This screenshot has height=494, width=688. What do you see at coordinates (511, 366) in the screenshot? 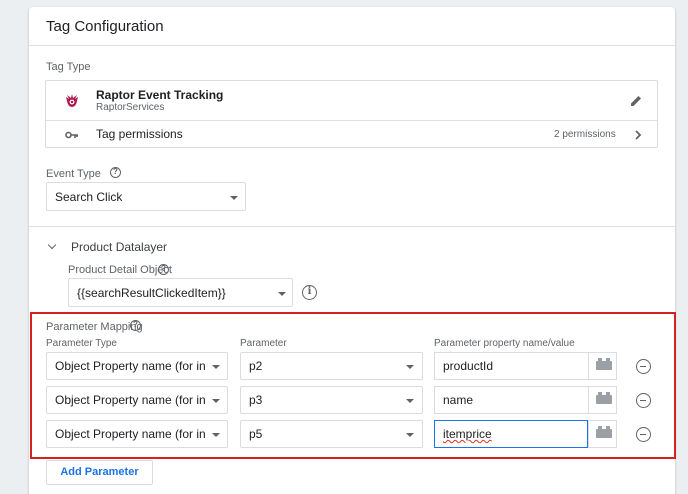
I see `property-value-input: productId` at bounding box center [511, 366].